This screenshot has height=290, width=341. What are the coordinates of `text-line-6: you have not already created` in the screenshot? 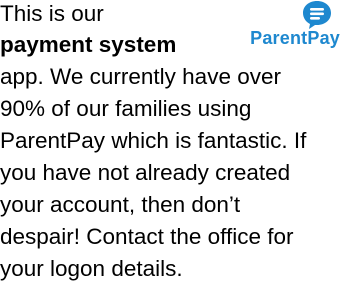 It's located at (145, 172).